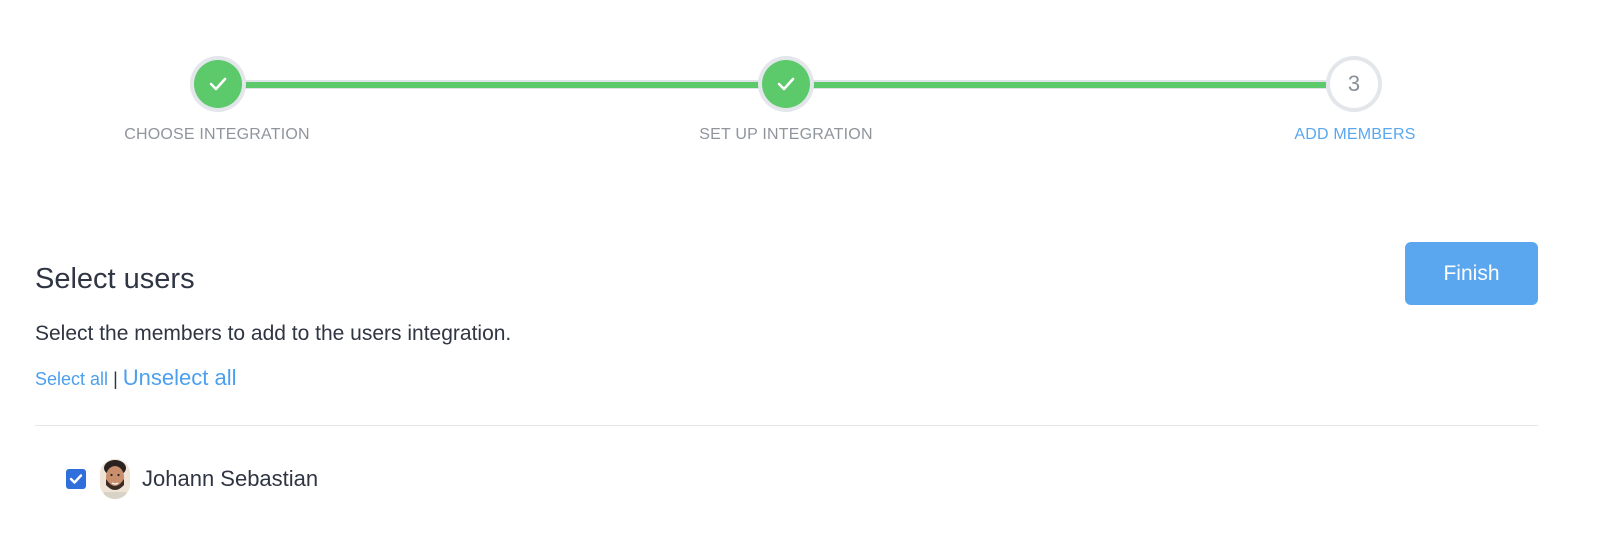 The height and width of the screenshot is (551, 1600). What do you see at coordinates (786, 134) in the screenshot?
I see `step-2-label: SET UP INTEGRATION` at bounding box center [786, 134].